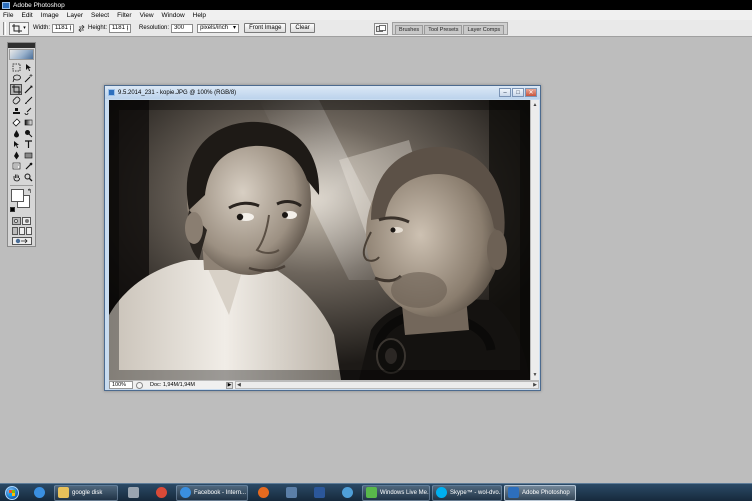 The width and height of the screenshot is (752, 501). What do you see at coordinates (540, 492) in the screenshot?
I see `taskbar-item-adobe-photoshop: Adobe Photoshop` at bounding box center [540, 492].